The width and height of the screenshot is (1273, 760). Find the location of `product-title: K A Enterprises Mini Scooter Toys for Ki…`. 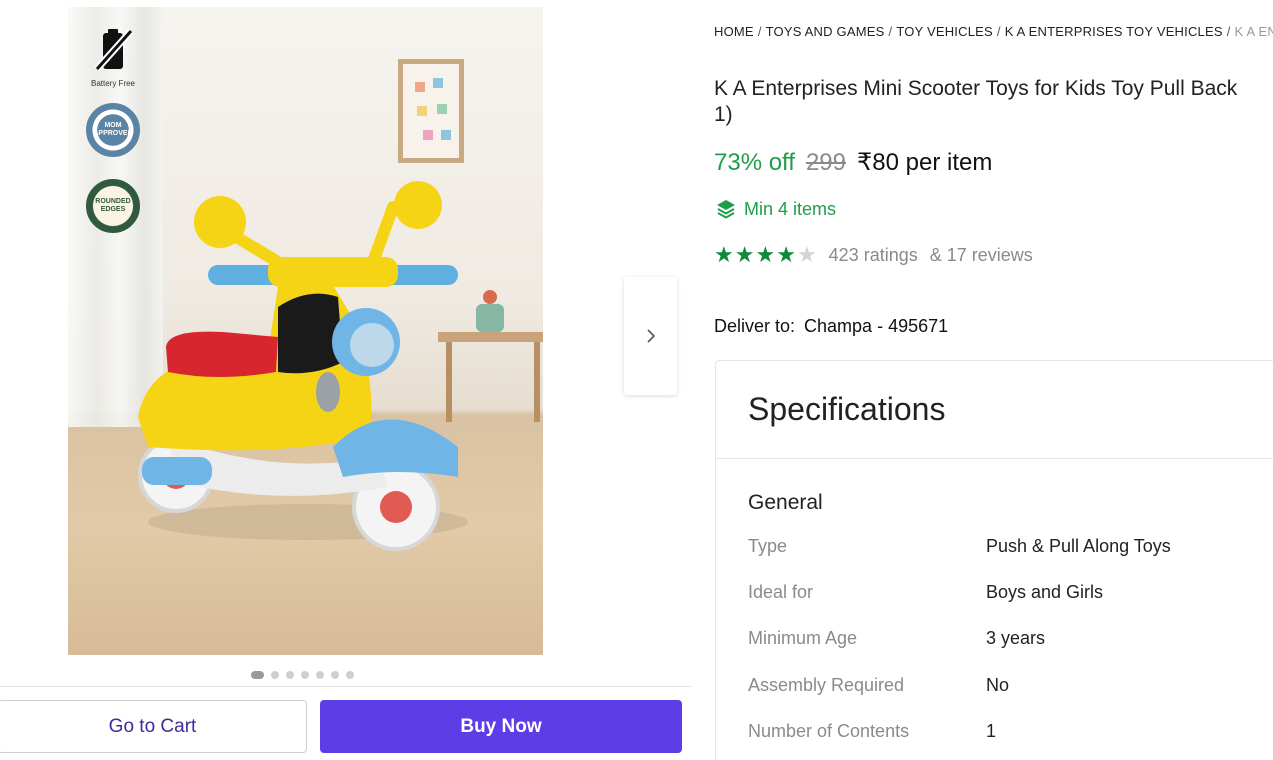

product-title: K A Enterprises Mini Scooter Toys for Ki… is located at coordinates (993, 102).